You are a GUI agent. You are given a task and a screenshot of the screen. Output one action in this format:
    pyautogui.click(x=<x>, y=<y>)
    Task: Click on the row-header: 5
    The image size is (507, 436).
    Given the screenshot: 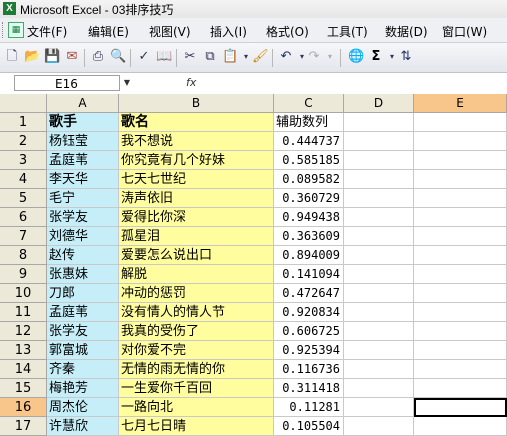 What is the action you would take?
    pyautogui.click(x=23, y=198)
    